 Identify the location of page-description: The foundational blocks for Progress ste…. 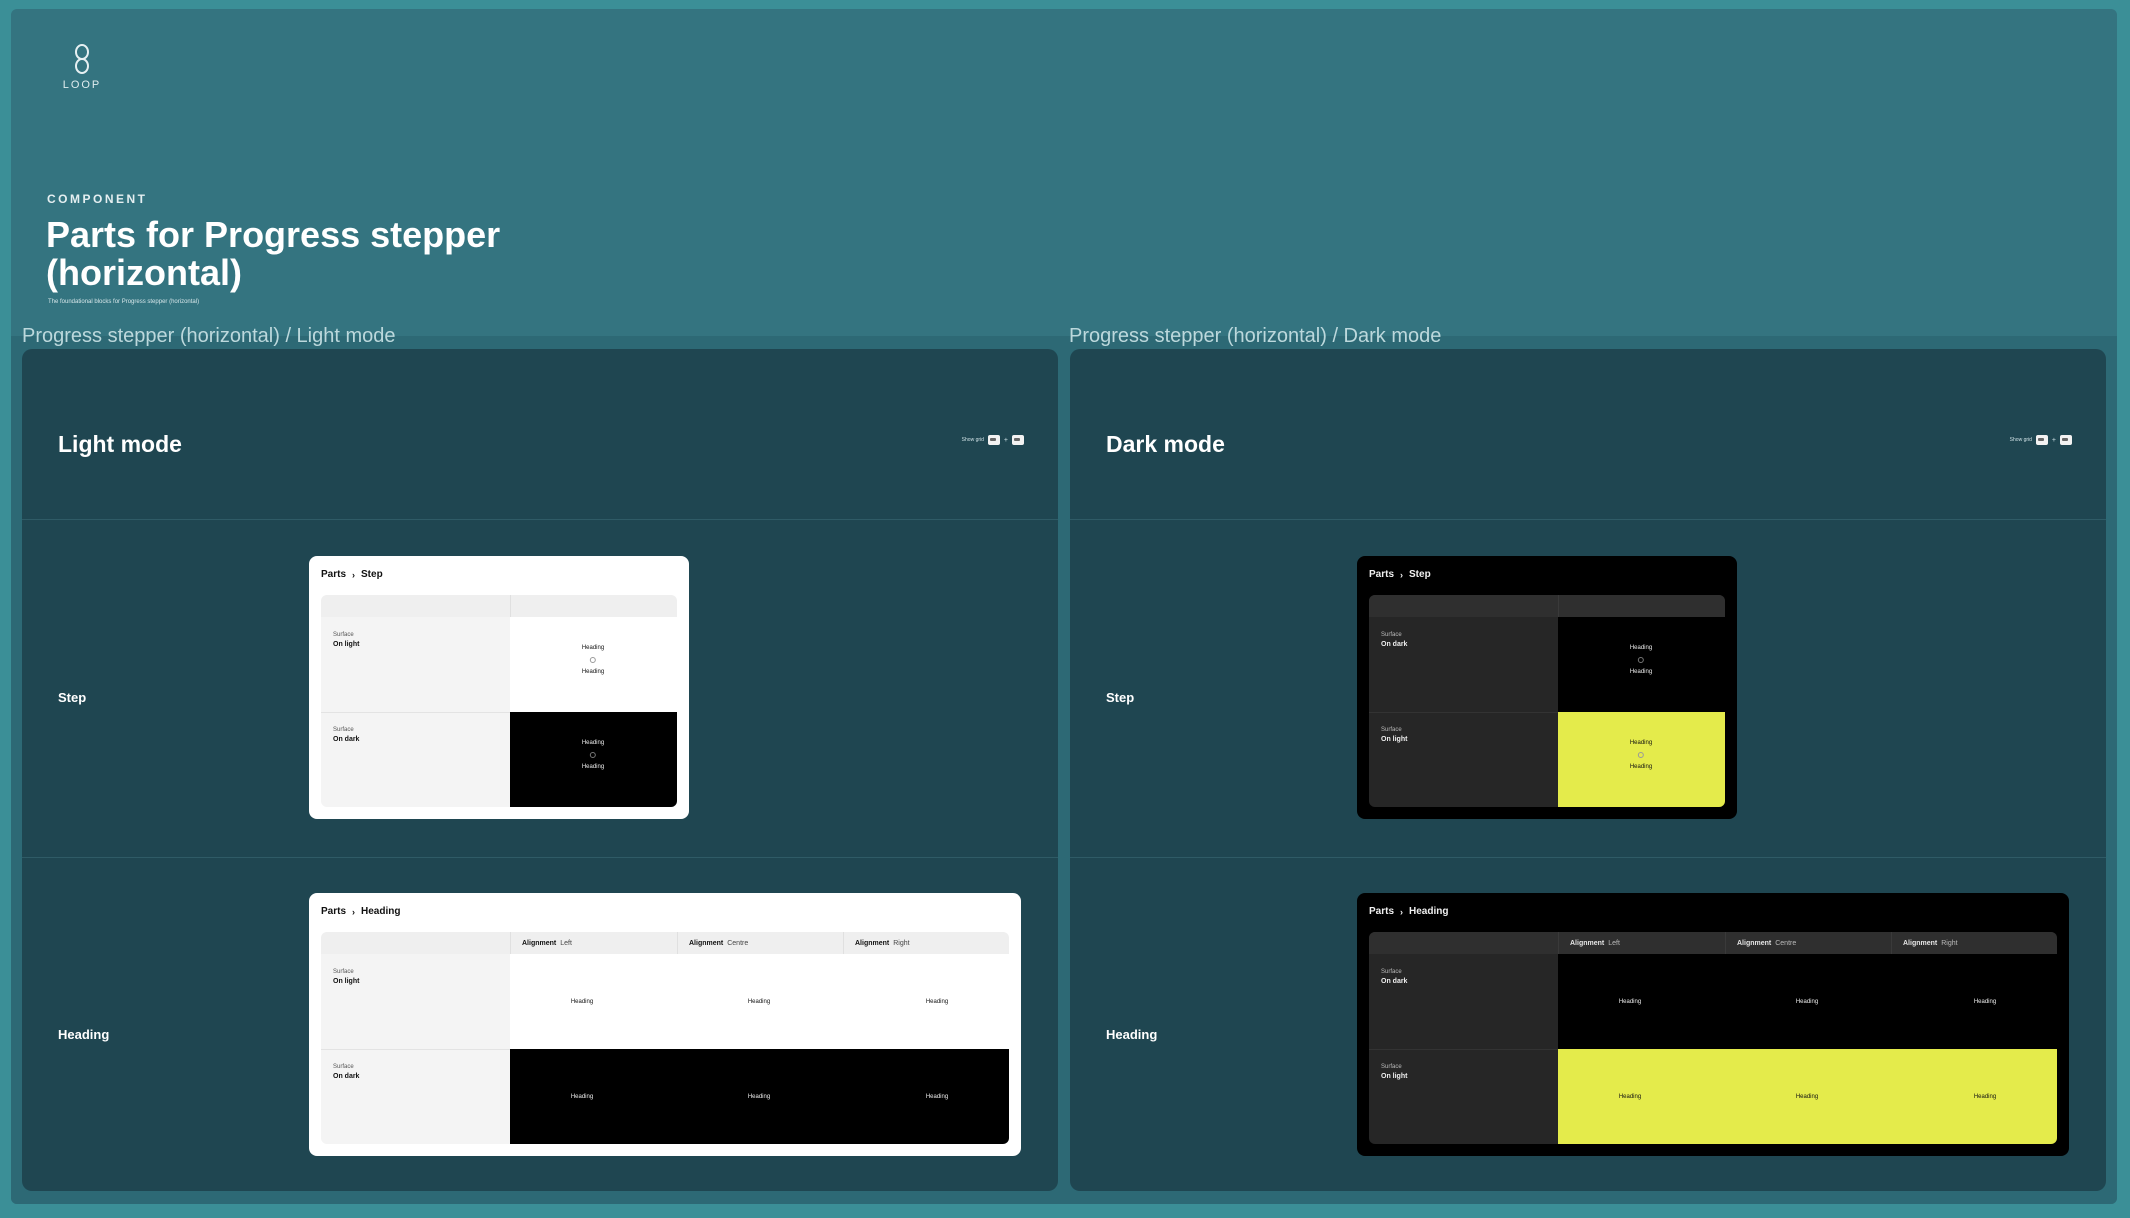
(124, 302).